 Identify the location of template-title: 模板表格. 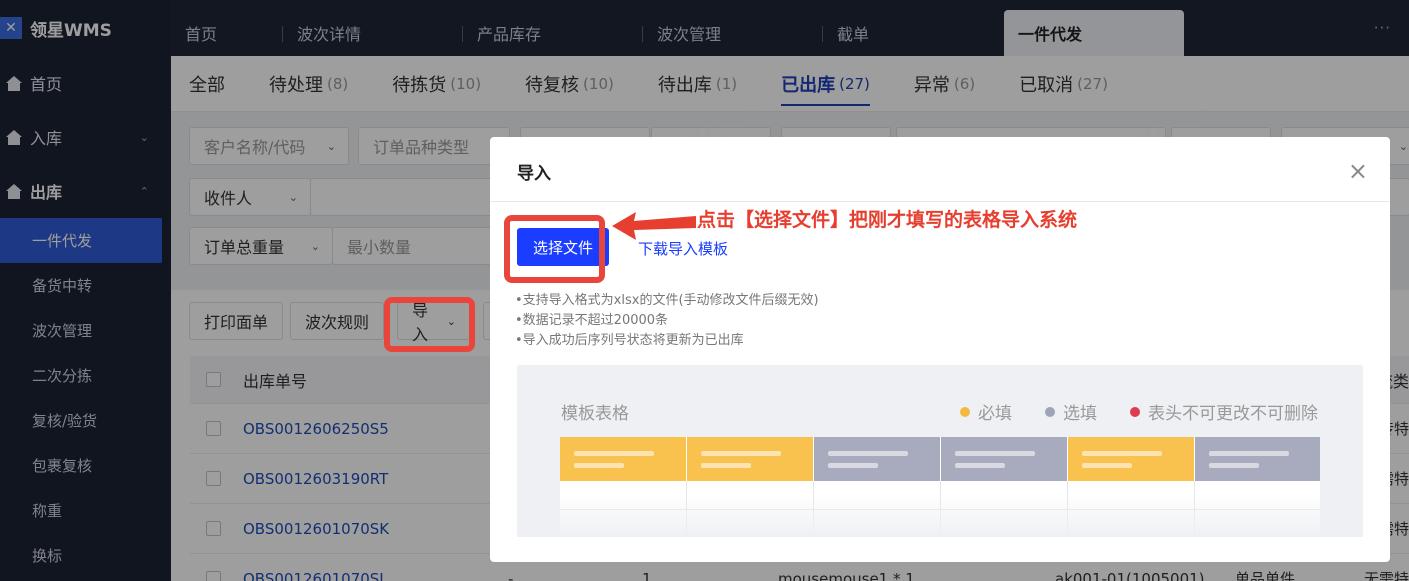
(595, 414).